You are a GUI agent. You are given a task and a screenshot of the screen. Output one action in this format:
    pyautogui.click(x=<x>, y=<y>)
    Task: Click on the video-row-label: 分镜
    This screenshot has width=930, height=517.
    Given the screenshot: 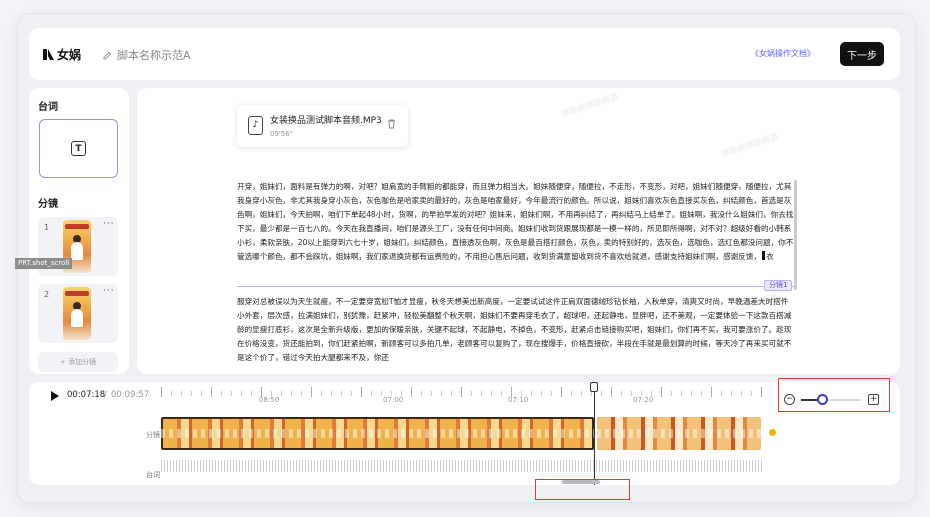 What is the action you would take?
    pyautogui.click(x=153, y=435)
    